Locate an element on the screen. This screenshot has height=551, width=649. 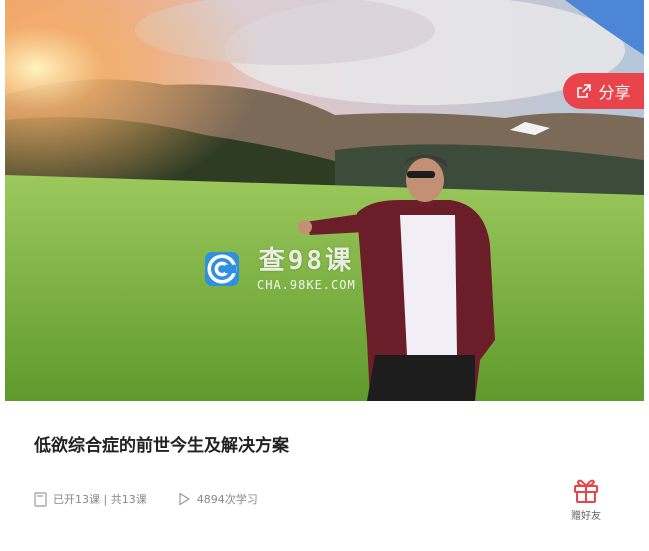
lessons-info: 已开13课 | 共13课 is located at coordinates (90, 499).